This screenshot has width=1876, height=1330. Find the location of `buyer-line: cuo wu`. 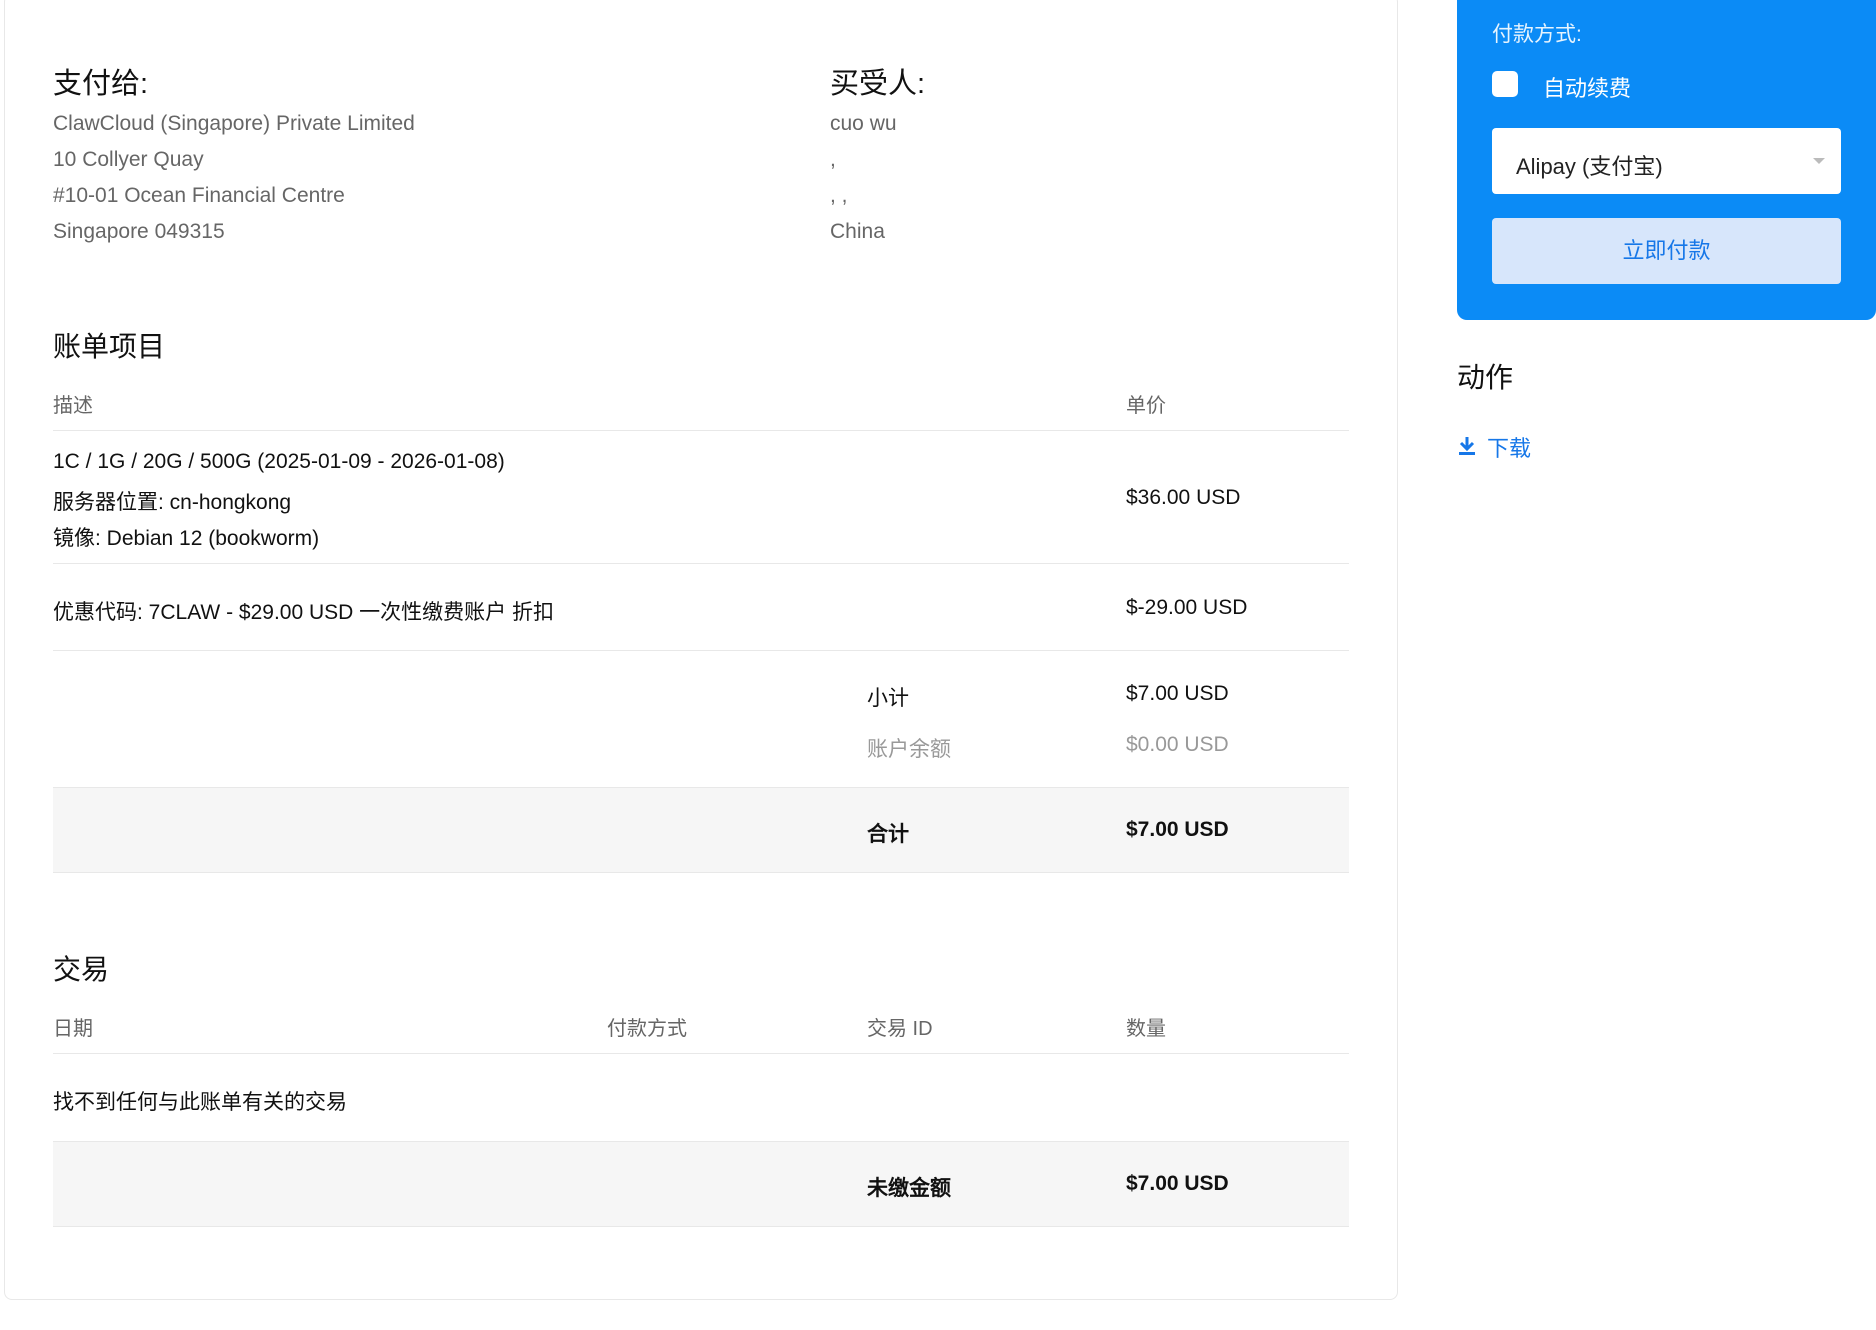

buyer-line: cuo wu is located at coordinates (863, 123).